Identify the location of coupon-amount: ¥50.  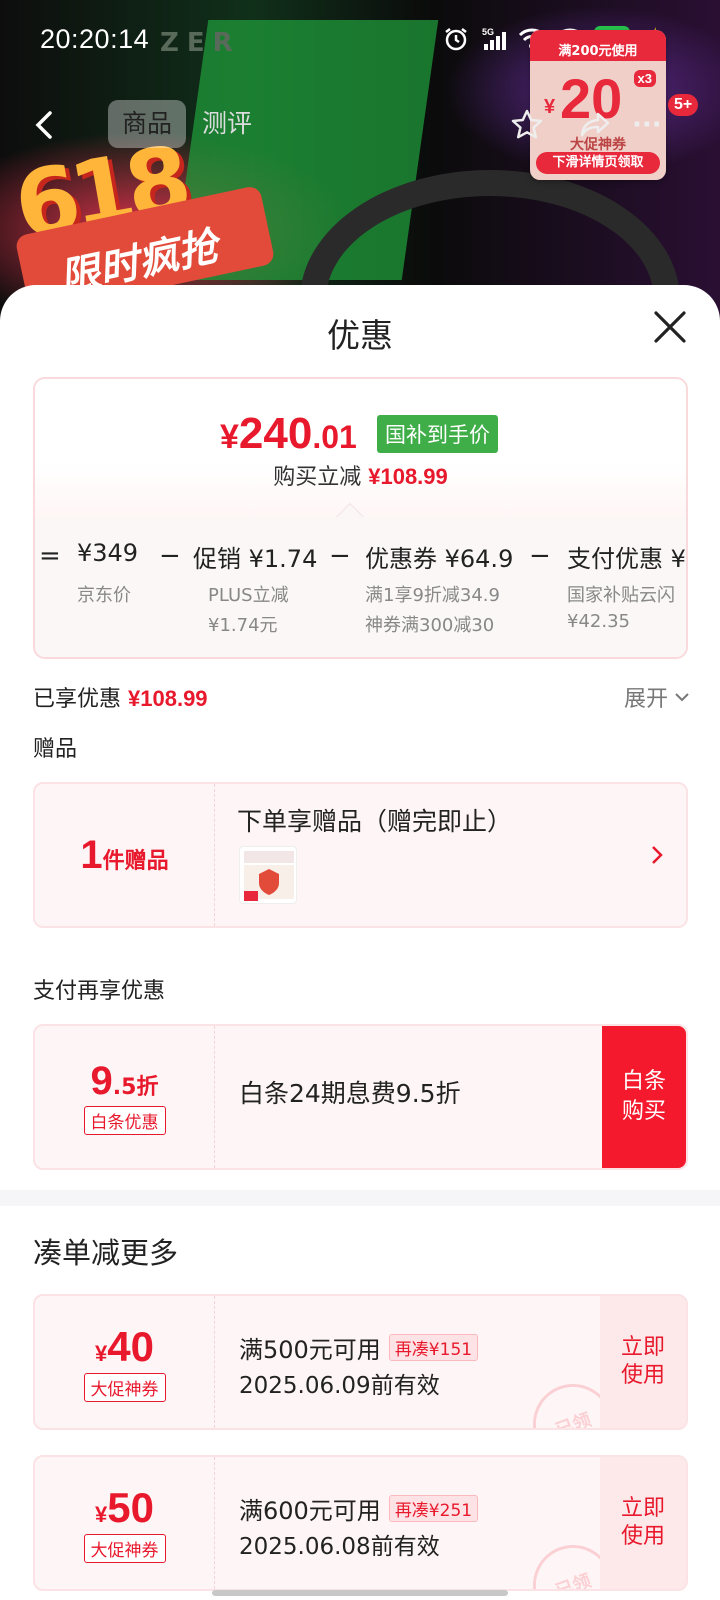
(124, 1508).